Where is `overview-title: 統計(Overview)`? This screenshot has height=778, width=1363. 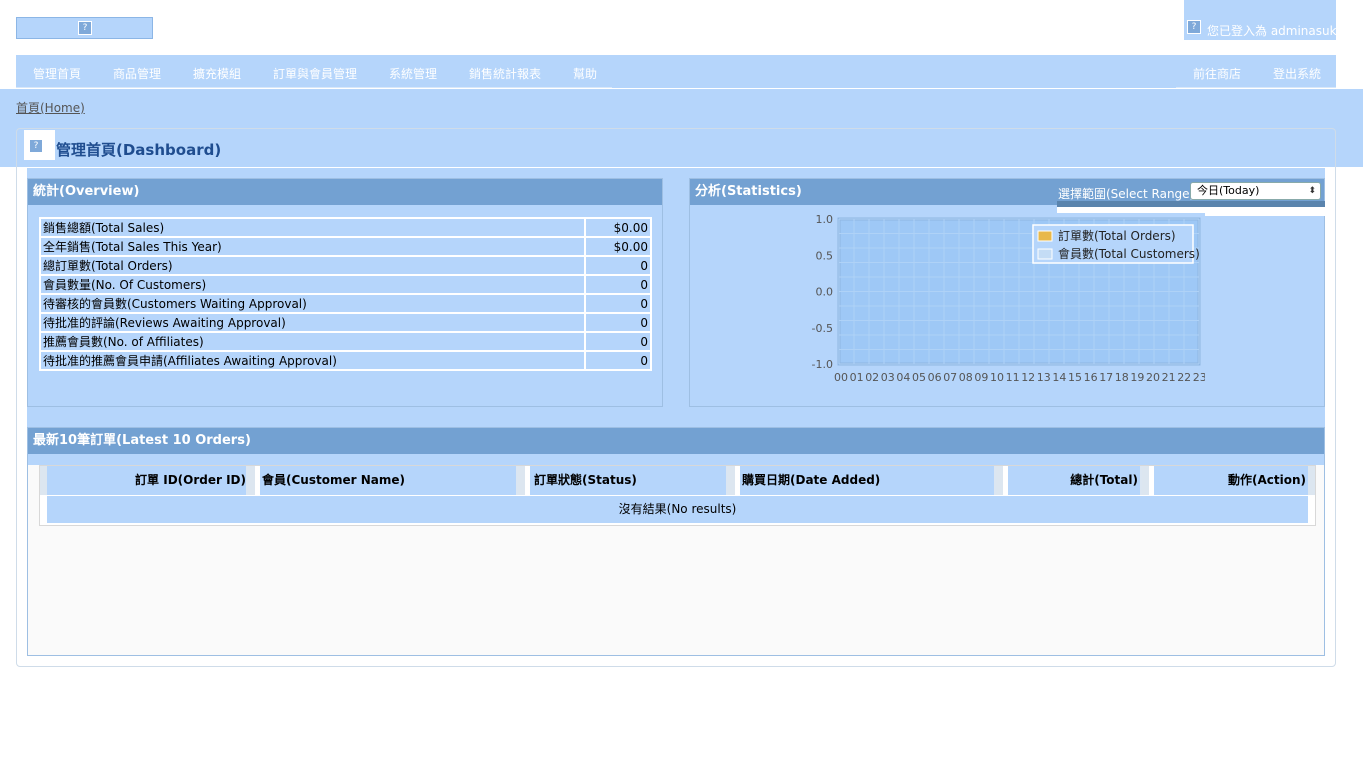 overview-title: 統計(Overview) is located at coordinates (345, 192).